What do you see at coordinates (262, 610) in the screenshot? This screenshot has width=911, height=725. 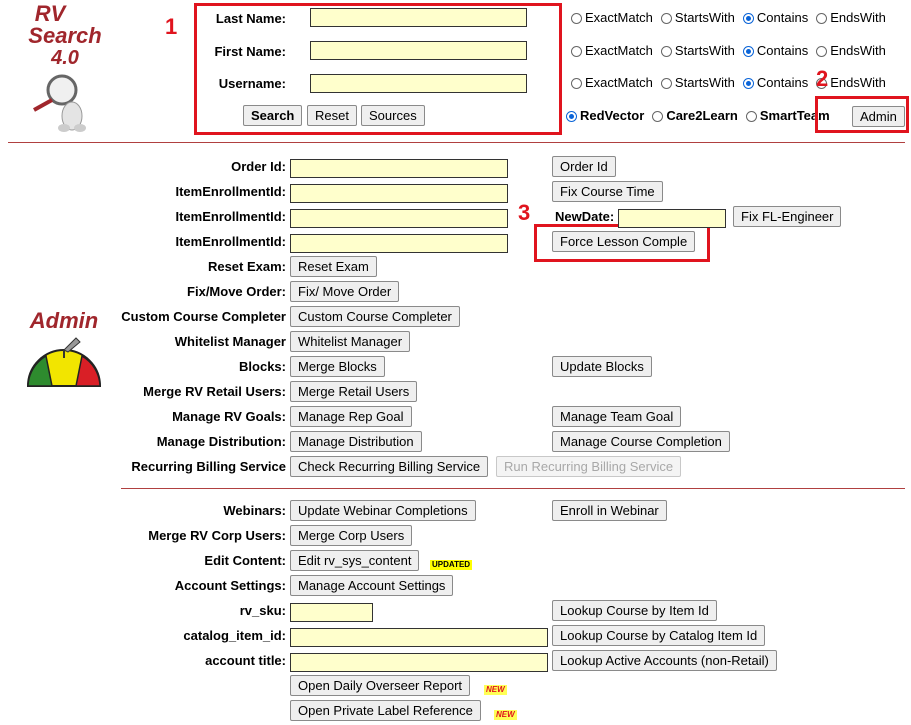 I see `rv-sku-label: rv_sku:` at bounding box center [262, 610].